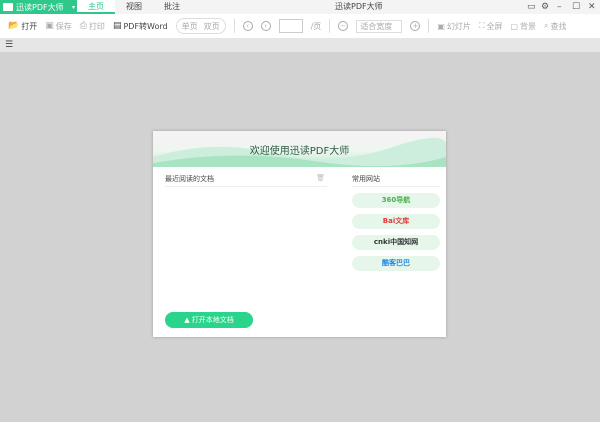 This screenshot has height=422, width=600. What do you see at coordinates (247, 26) in the screenshot?
I see `prev-page-button: ‹` at bounding box center [247, 26].